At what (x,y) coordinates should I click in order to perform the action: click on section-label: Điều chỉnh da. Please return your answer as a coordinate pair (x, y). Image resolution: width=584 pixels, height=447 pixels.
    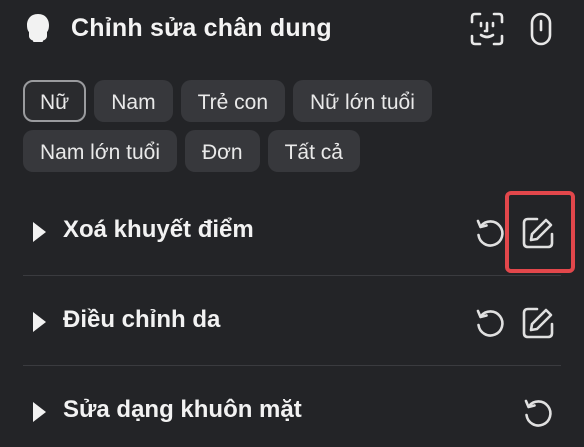
    Looking at the image, I should click on (142, 319).